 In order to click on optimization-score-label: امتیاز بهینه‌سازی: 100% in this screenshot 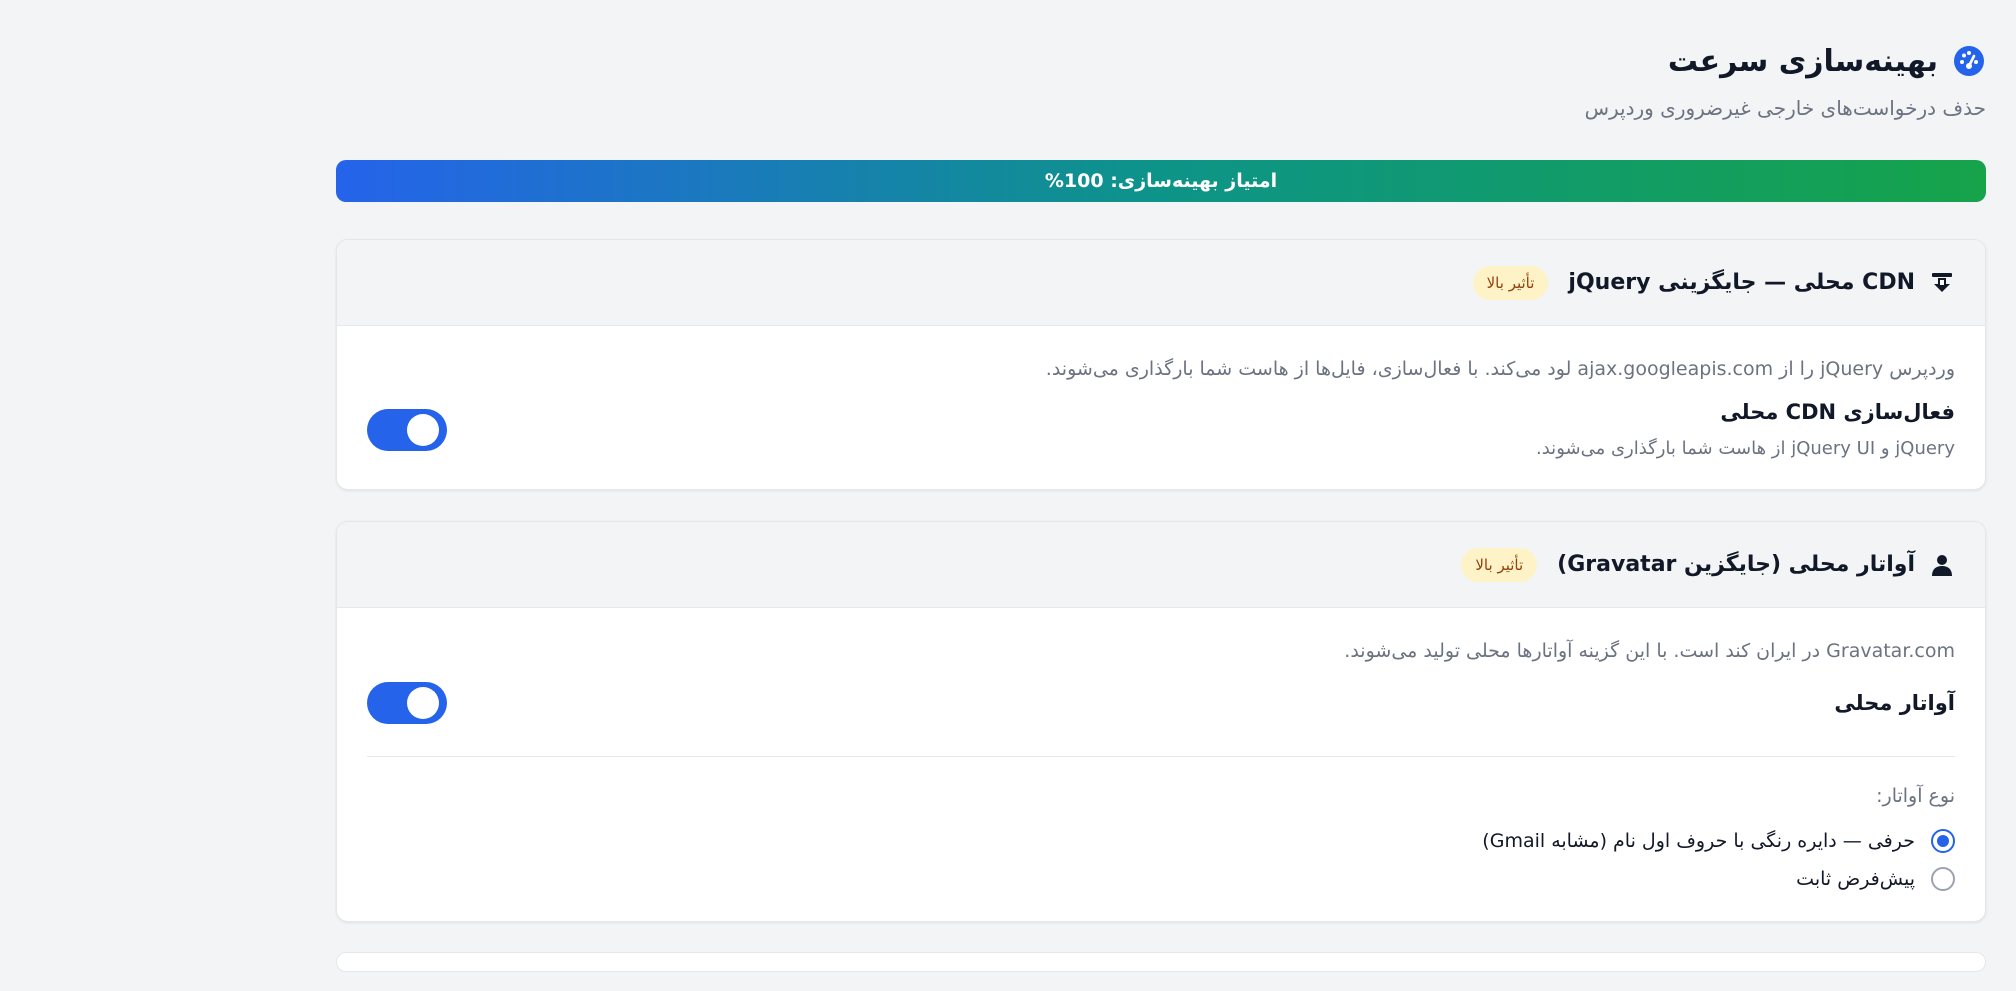, I will do `click(1161, 181)`.